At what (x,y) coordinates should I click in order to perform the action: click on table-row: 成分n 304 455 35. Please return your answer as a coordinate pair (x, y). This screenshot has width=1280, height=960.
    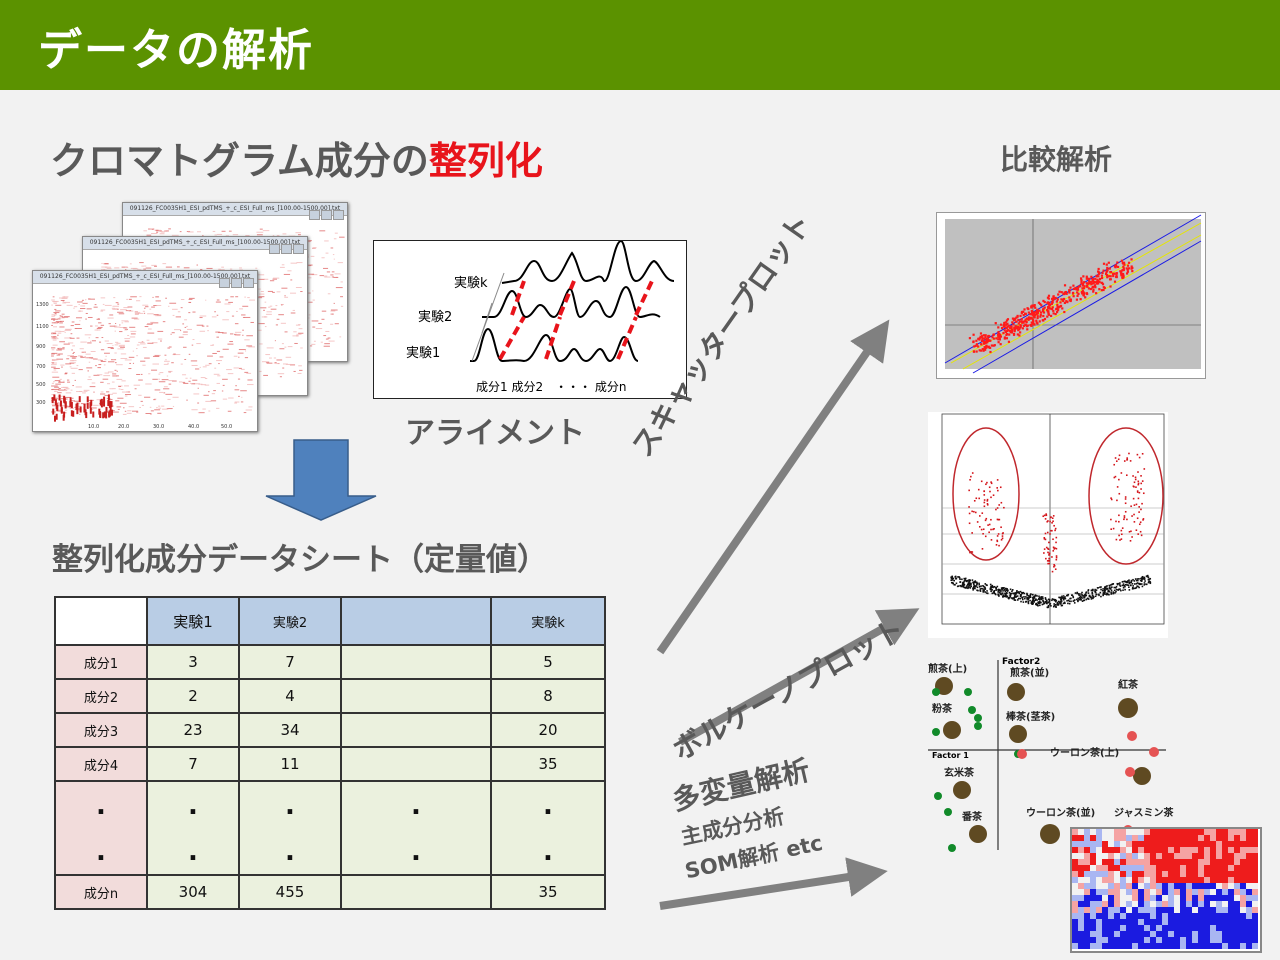
    Looking at the image, I should click on (330, 892).